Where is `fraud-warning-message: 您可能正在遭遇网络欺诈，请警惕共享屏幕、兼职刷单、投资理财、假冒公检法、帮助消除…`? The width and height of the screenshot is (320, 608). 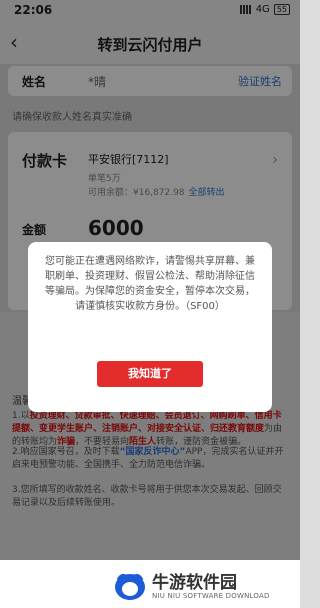 fraud-warning-message: 您可能正在遭遇网络欺诈，请警惕共享屏幕、兼职刷单、投资理财、假冒公检法、帮助消除… is located at coordinates (150, 284).